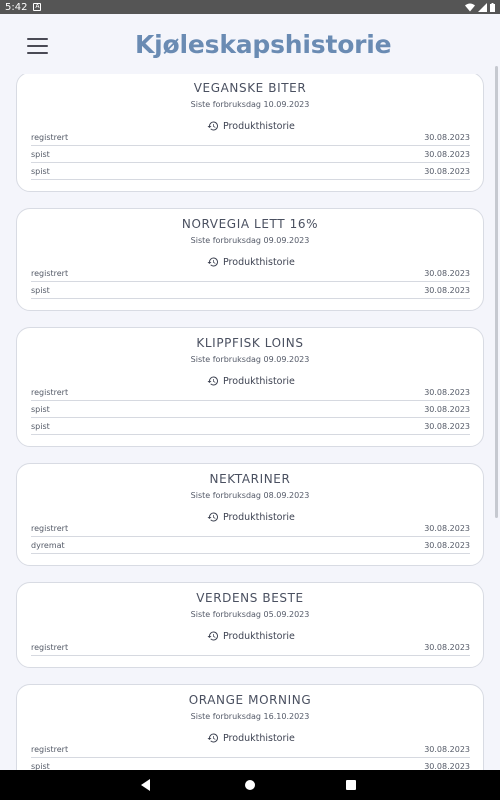 Image resolution: width=500 pixels, height=800 pixels. What do you see at coordinates (250, 224) in the screenshot?
I see `product-name: NORVEGIA LETT 16%` at bounding box center [250, 224].